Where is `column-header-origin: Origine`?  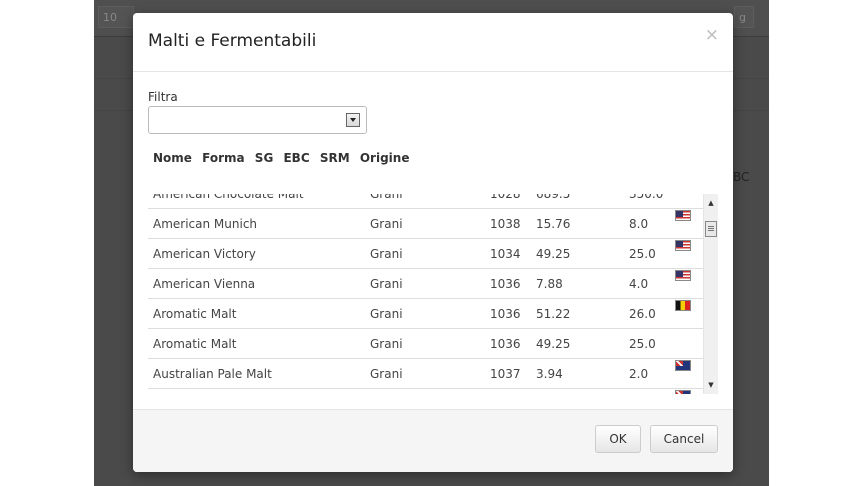 column-header-origin: Origine is located at coordinates (385, 158).